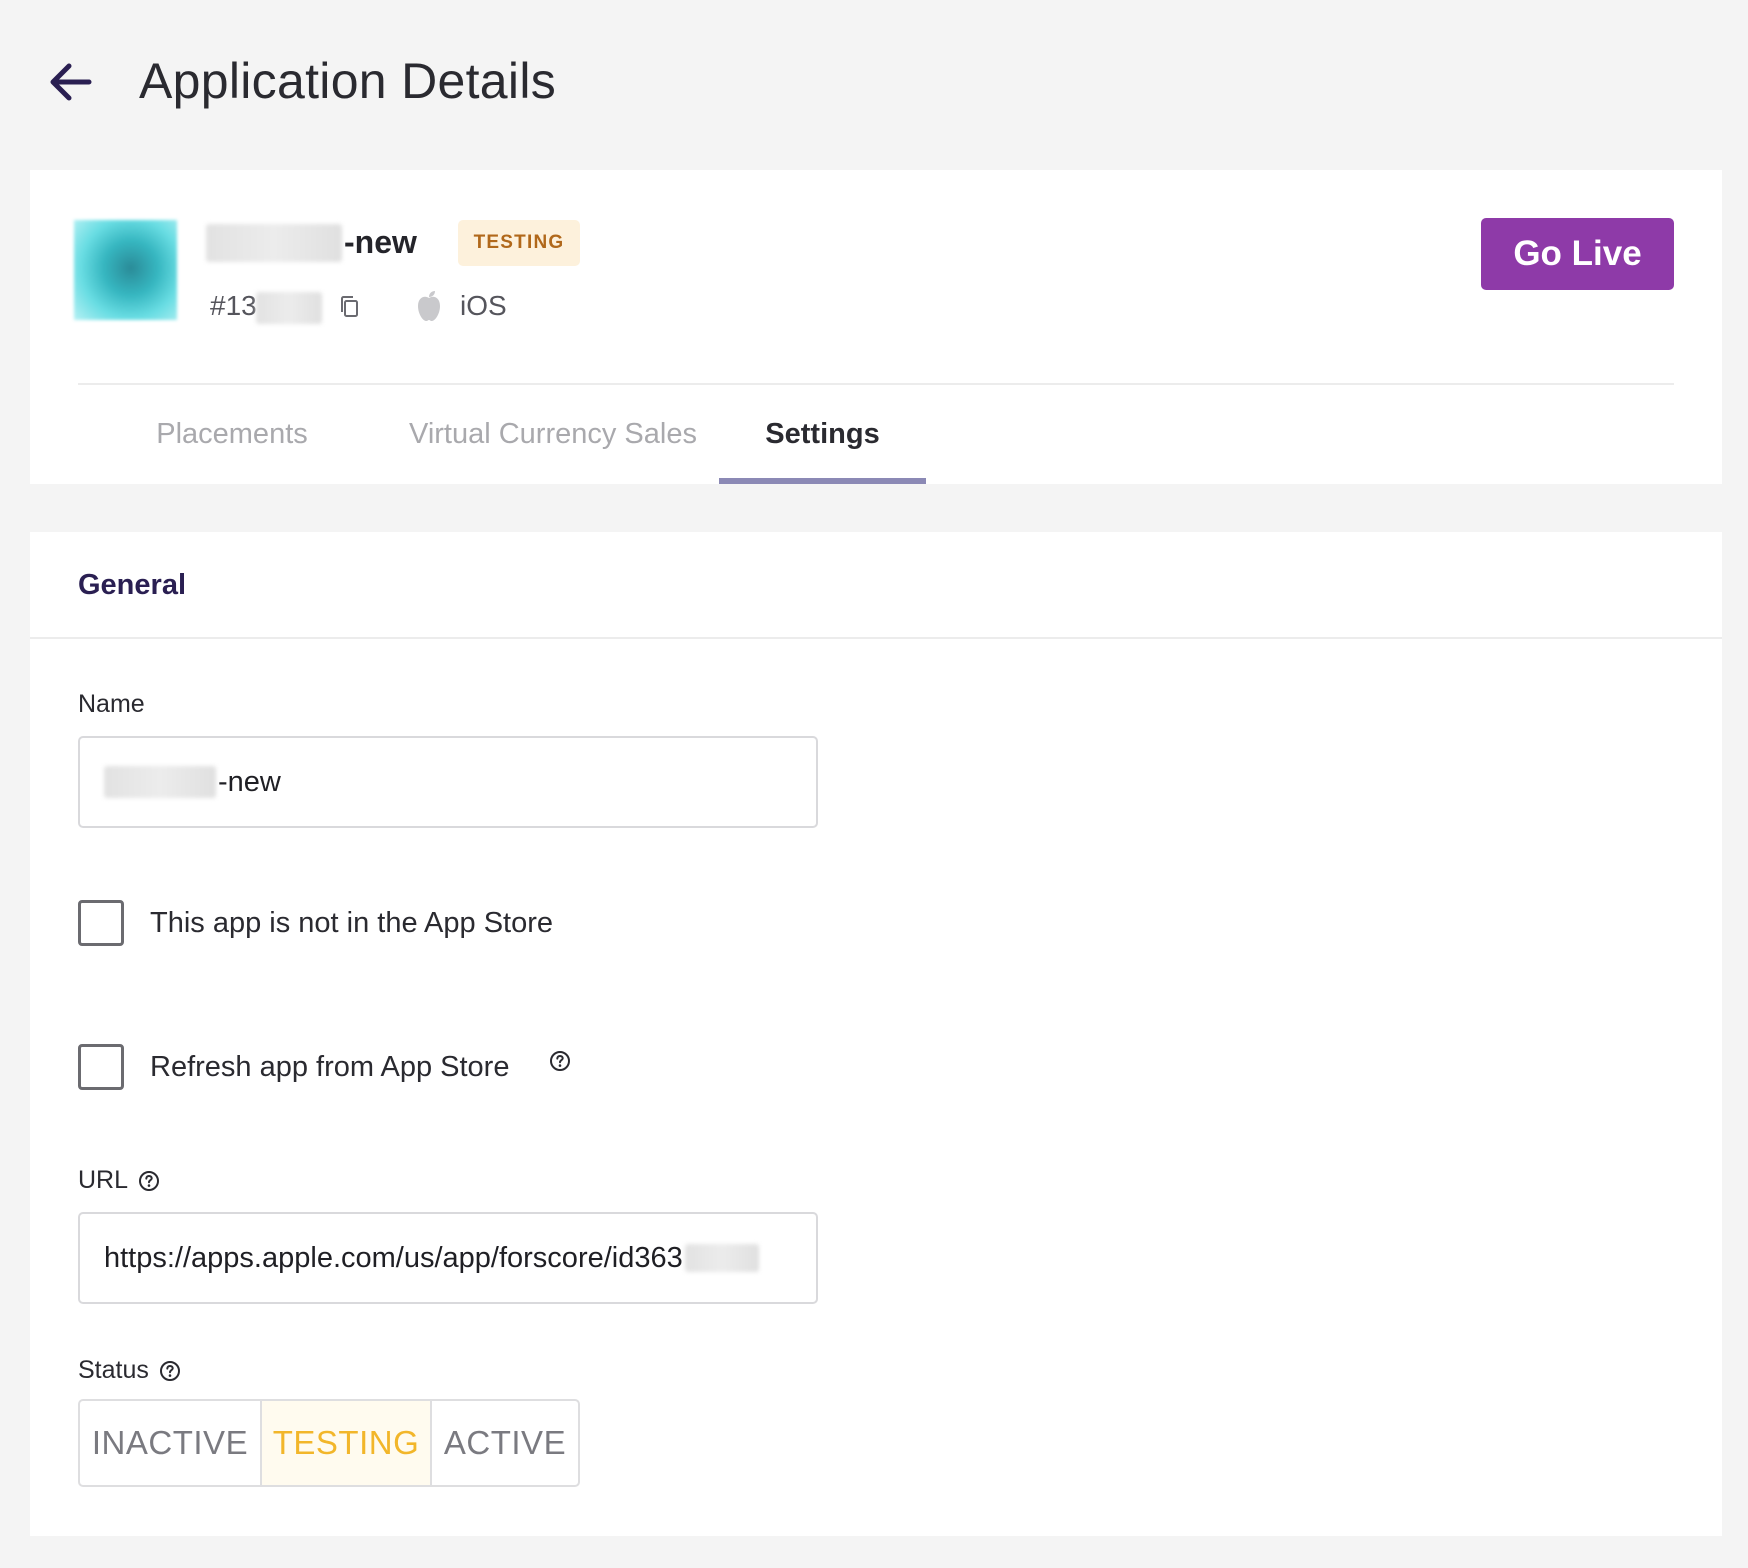 The width and height of the screenshot is (1748, 1568). I want to click on name-label: Name, so click(111, 704).